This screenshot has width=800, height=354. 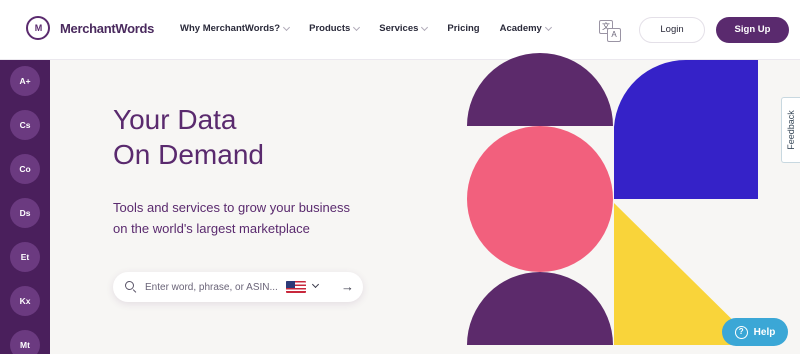 I want to click on purple-half-circle-bottom, so click(x=540, y=308).